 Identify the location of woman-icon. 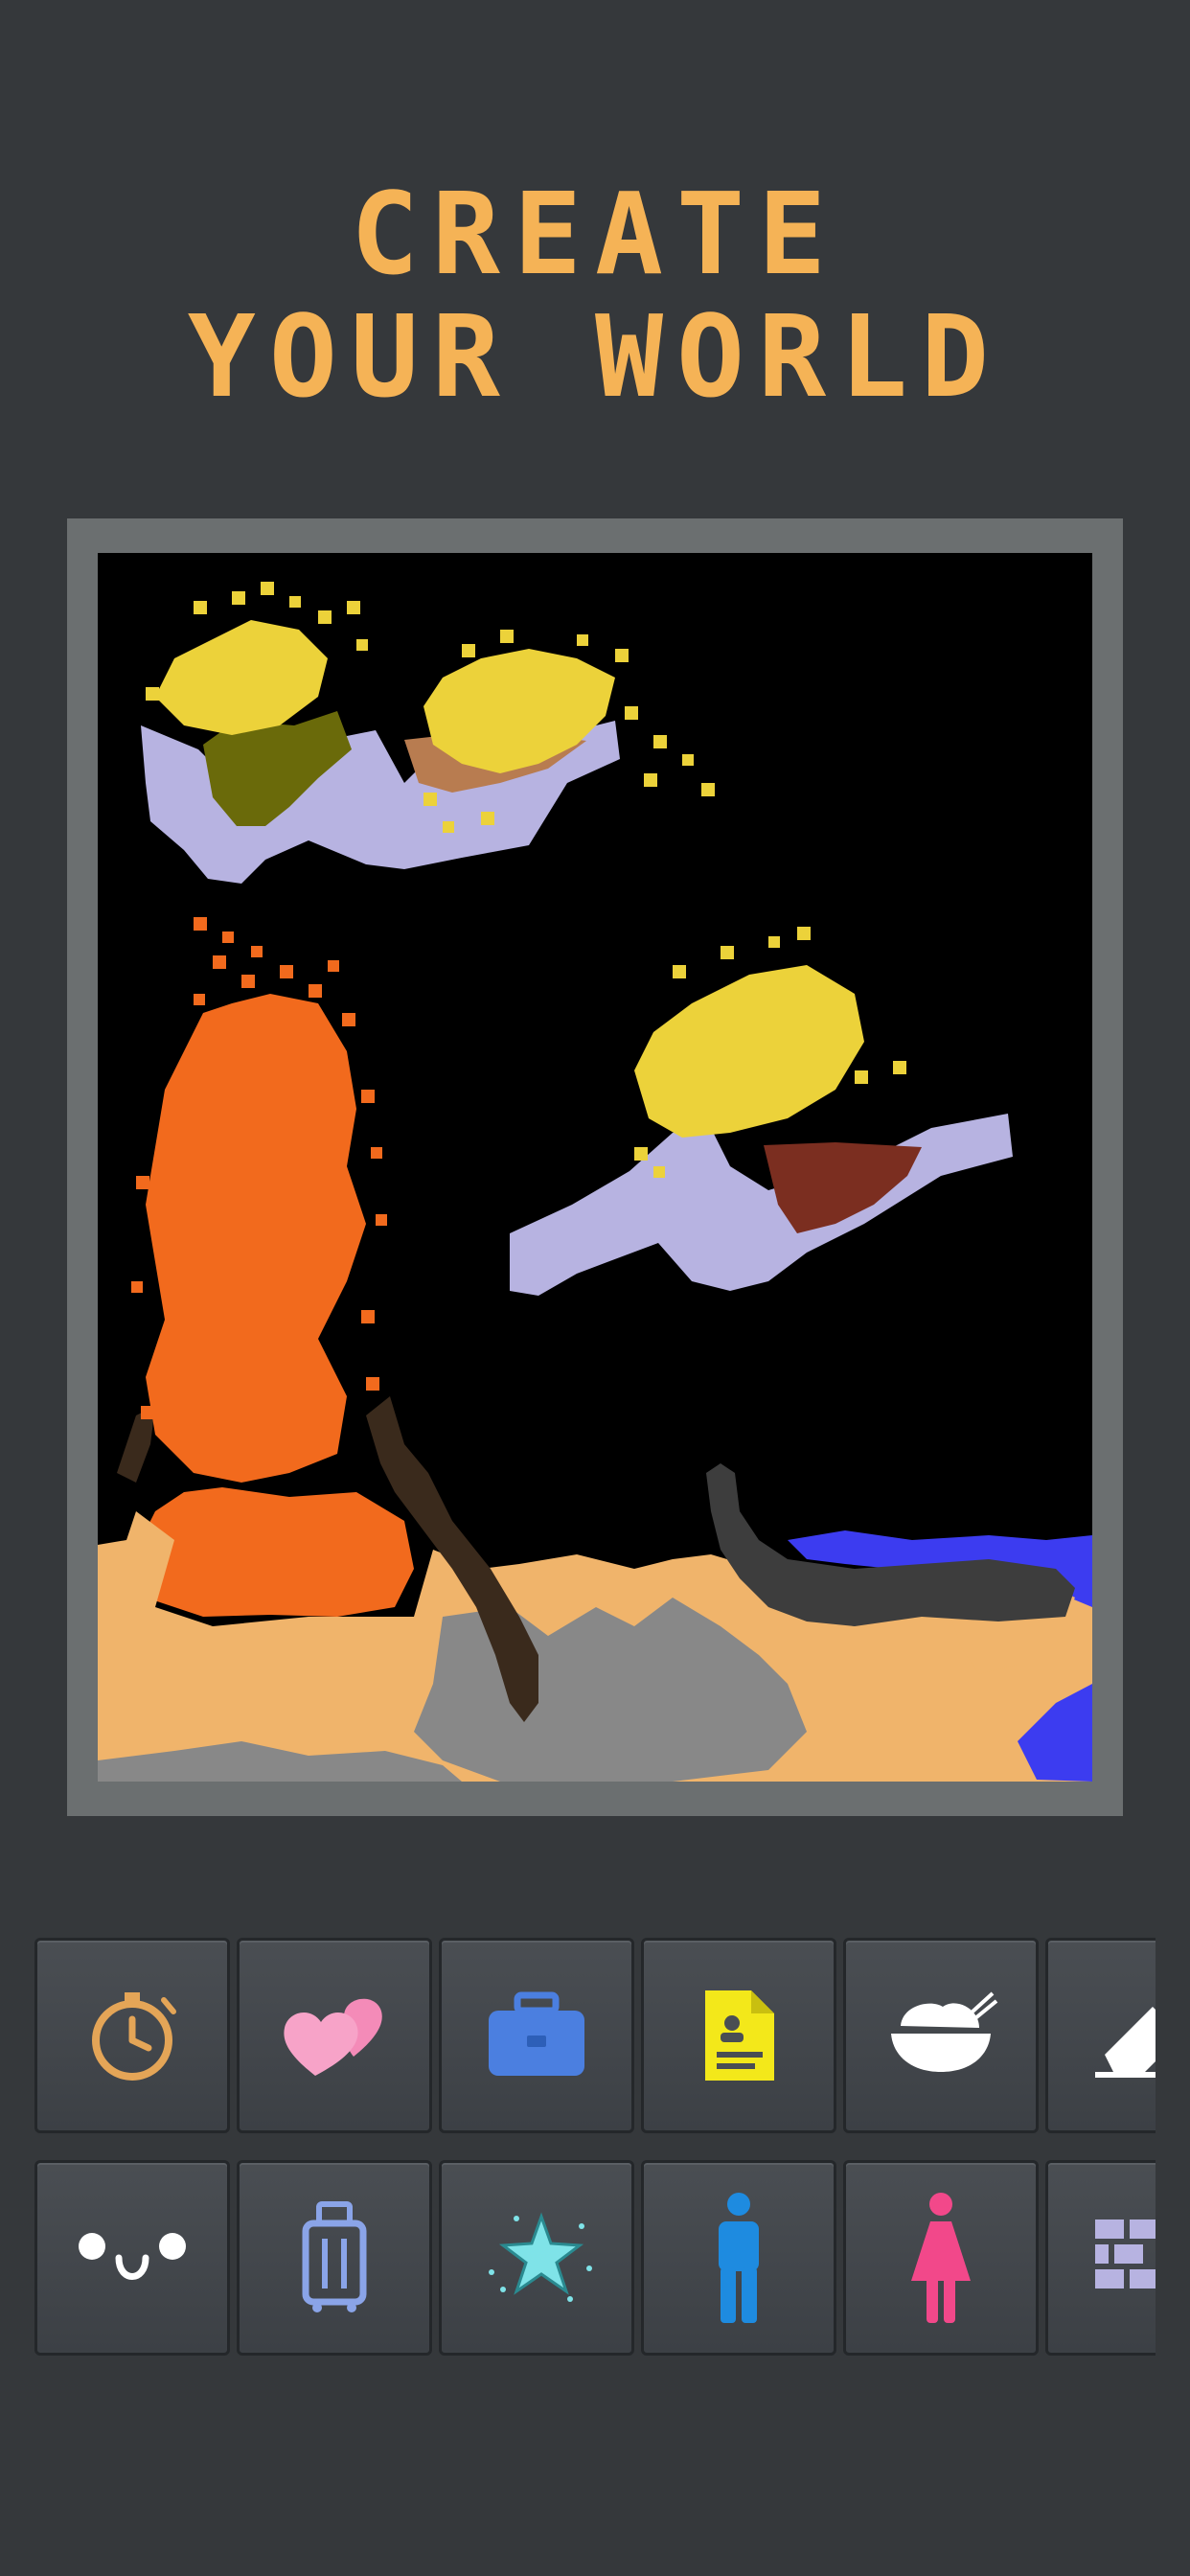
(941, 2258).